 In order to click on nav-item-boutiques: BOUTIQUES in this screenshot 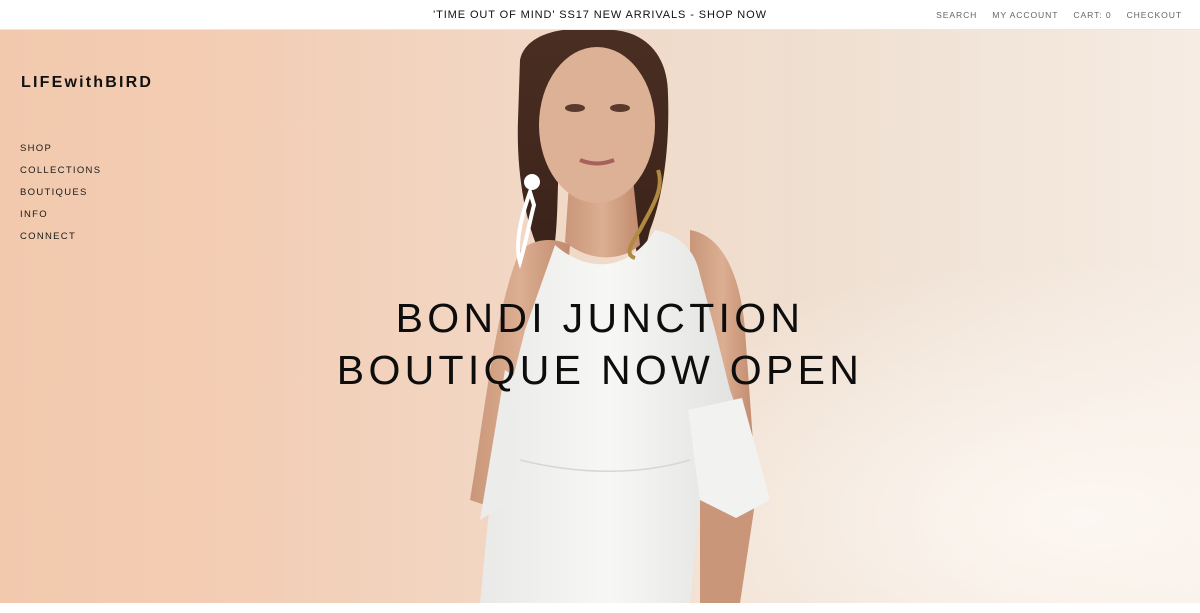, I will do `click(60, 193)`.